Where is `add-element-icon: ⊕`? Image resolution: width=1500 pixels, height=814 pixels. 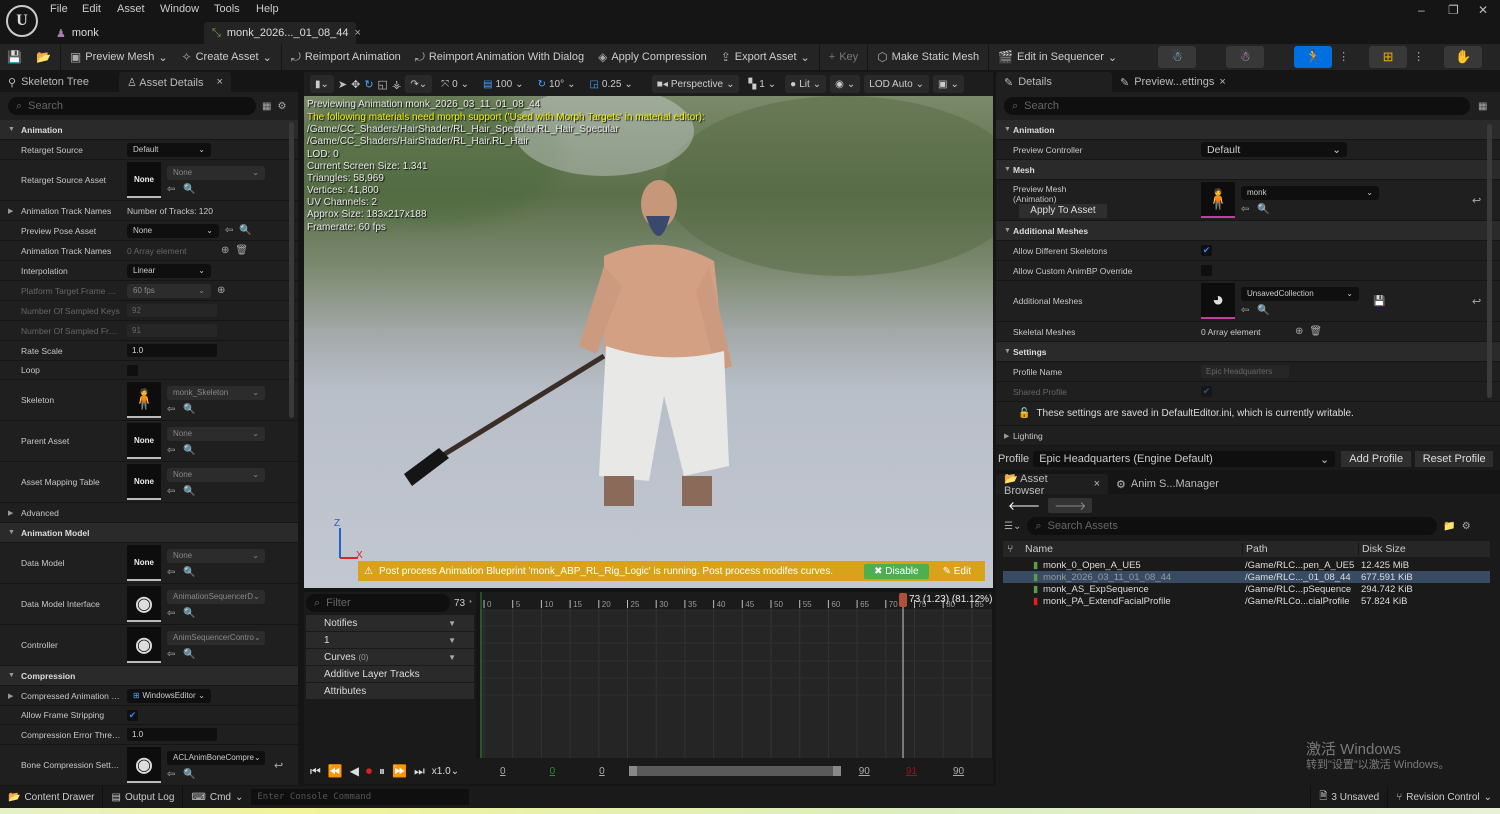
add-element-icon: ⊕ is located at coordinates (1299, 331).